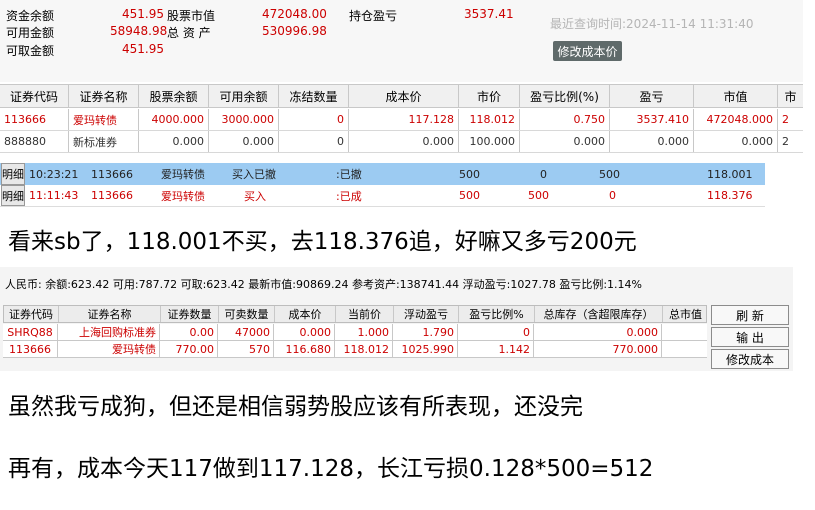  I want to click on cell-pnl: 0.000, so click(652, 141).